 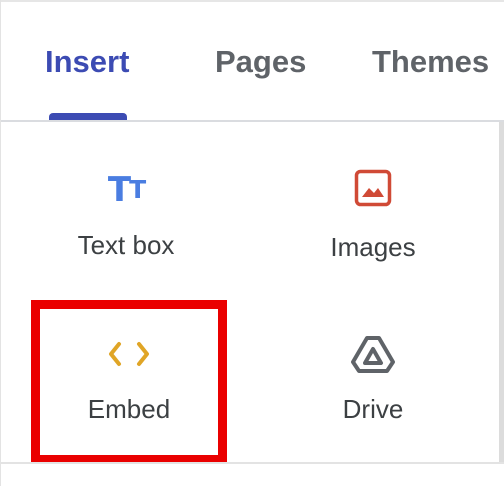 I want to click on embed-label: Embed, so click(x=129, y=409).